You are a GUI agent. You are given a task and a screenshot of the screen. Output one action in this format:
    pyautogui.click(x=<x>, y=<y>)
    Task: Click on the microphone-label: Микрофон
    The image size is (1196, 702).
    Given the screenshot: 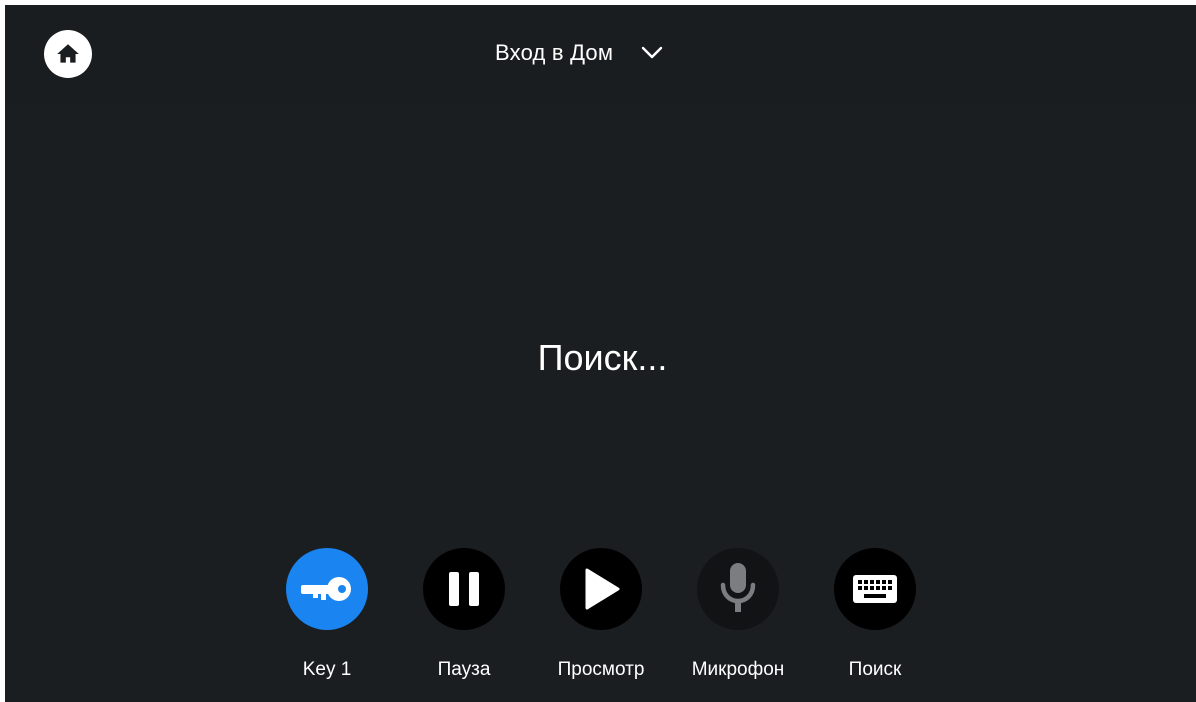 What is the action you would take?
    pyautogui.click(x=738, y=669)
    